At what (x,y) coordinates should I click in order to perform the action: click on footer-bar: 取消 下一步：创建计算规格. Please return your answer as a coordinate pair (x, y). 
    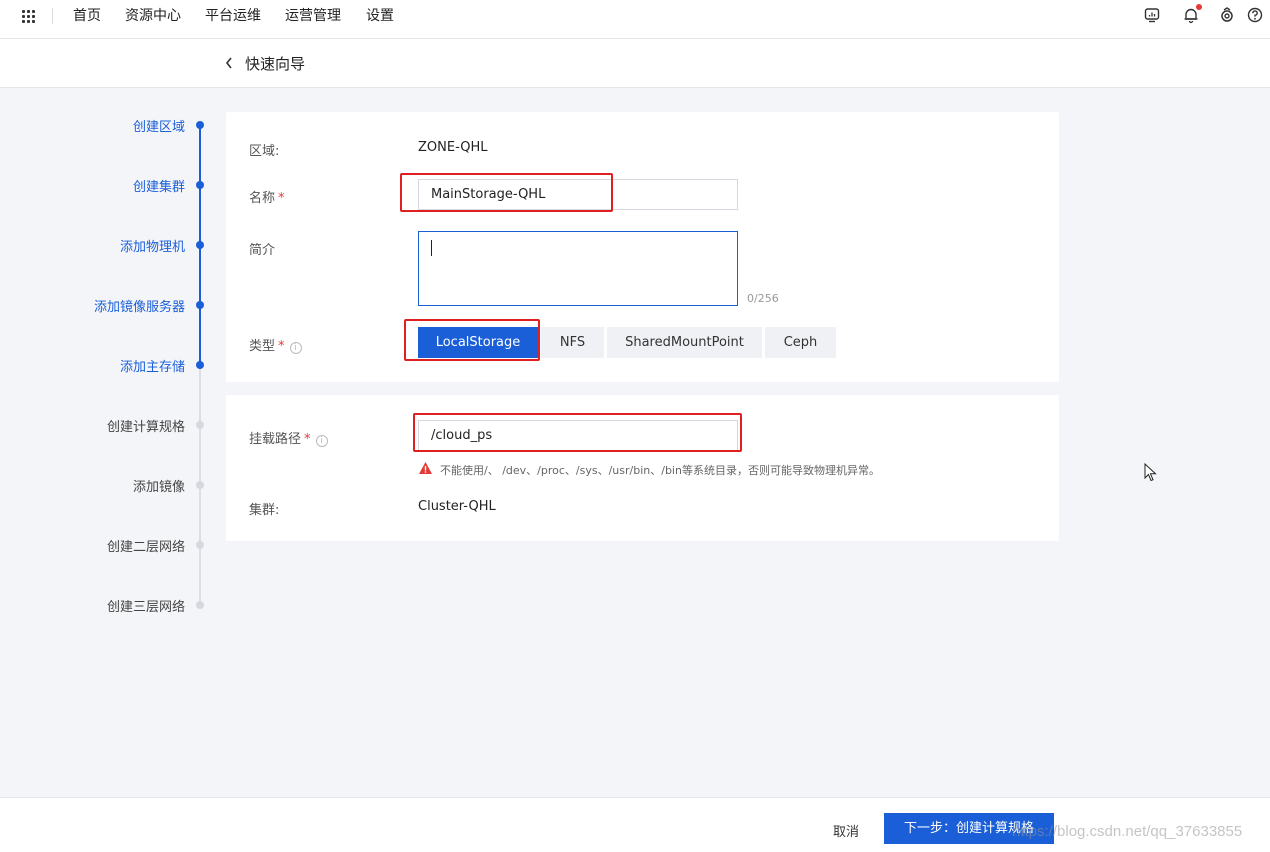
    Looking at the image, I should click on (635, 824).